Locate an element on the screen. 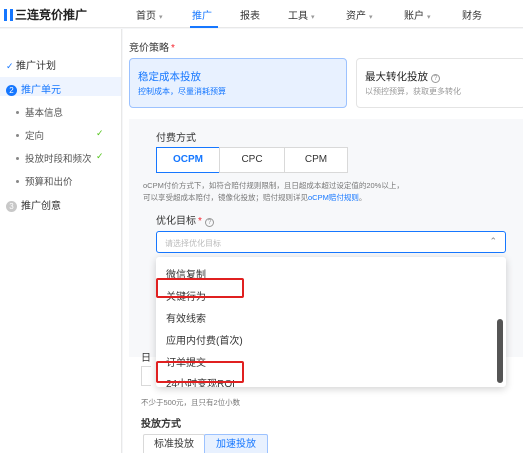 This screenshot has height=453, width=523. goal-select: 请选择优化目标 ⌃ is located at coordinates (331, 242).